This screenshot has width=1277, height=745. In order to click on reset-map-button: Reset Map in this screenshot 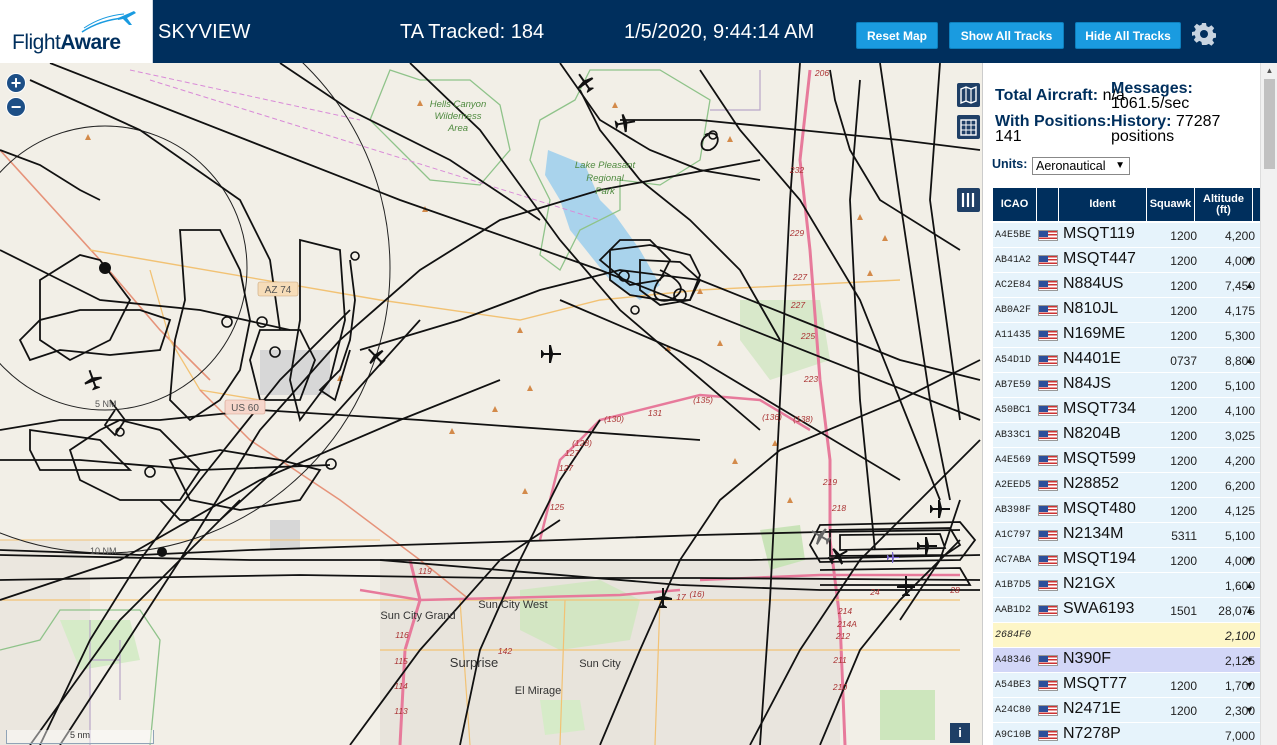, I will do `click(897, 35)`.